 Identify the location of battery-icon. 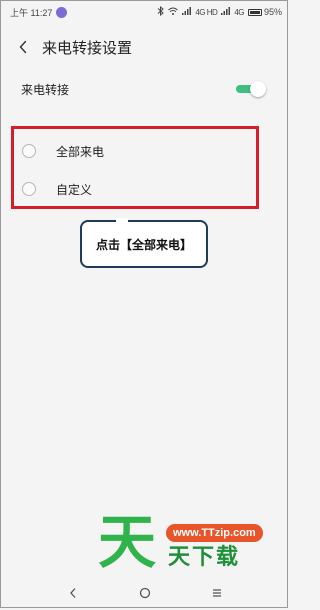
(254, 12).